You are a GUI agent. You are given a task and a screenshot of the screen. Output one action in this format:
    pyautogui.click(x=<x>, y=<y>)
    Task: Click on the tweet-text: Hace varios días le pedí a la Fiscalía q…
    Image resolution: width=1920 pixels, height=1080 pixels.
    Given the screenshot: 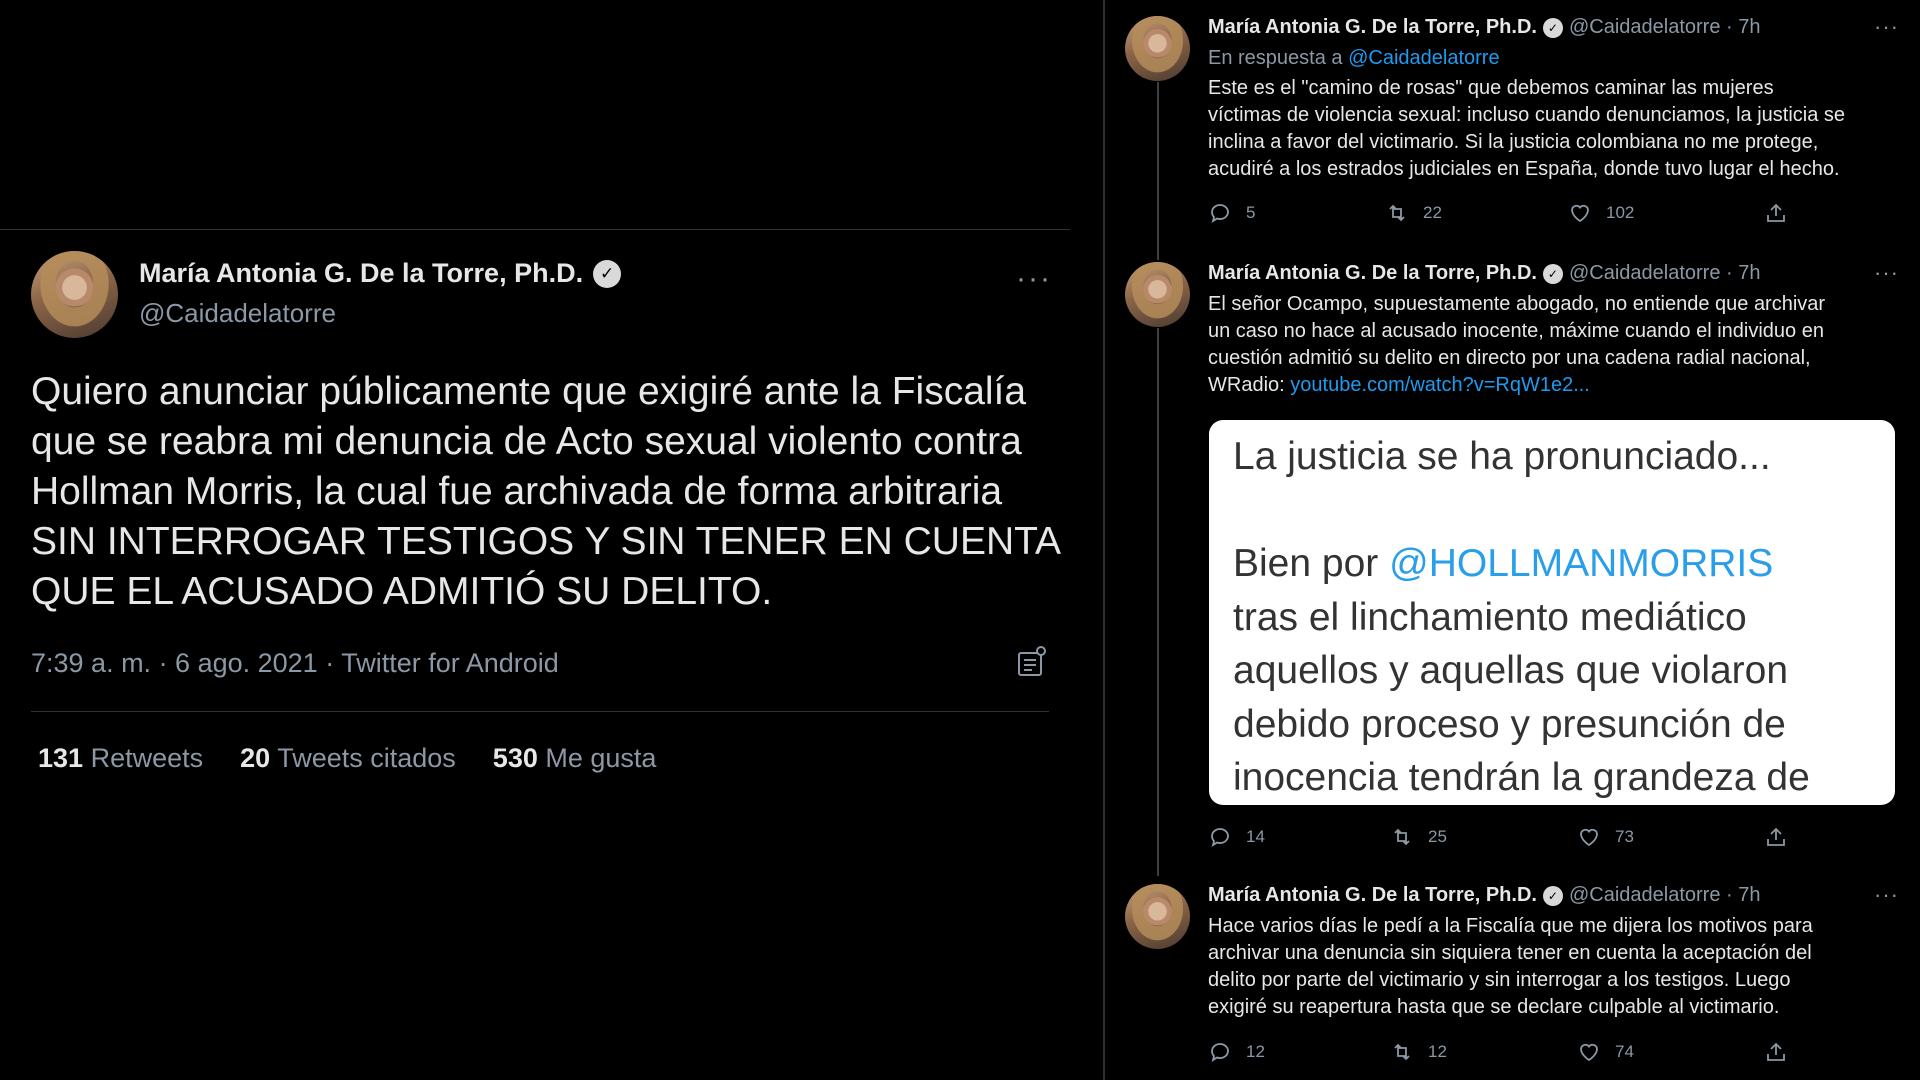 What is the action you would take?
    pyautogui.click(x=1510, y=966)
    